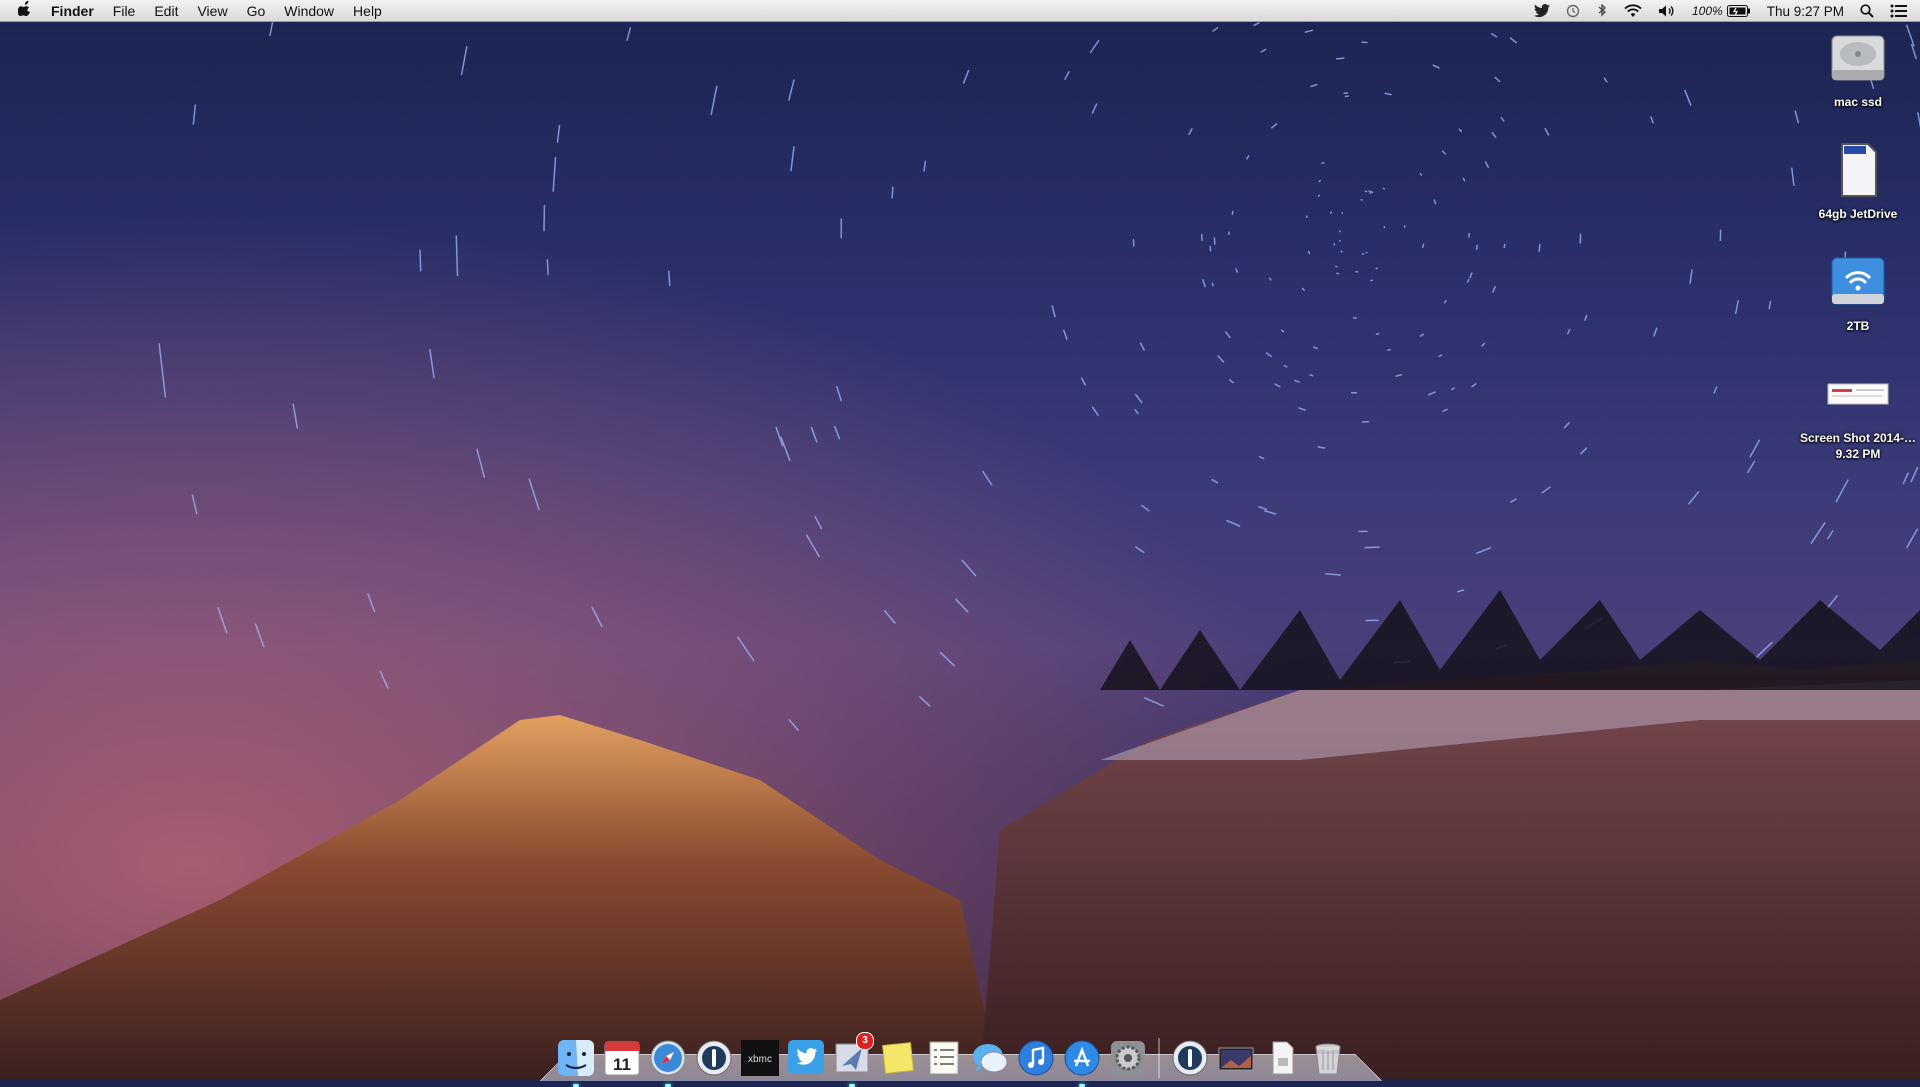 This screenshot has height=1087, width=1920. Describe the element at coordinates (1633, 11) in the screenshot. I see `wifi-icon` at that location.